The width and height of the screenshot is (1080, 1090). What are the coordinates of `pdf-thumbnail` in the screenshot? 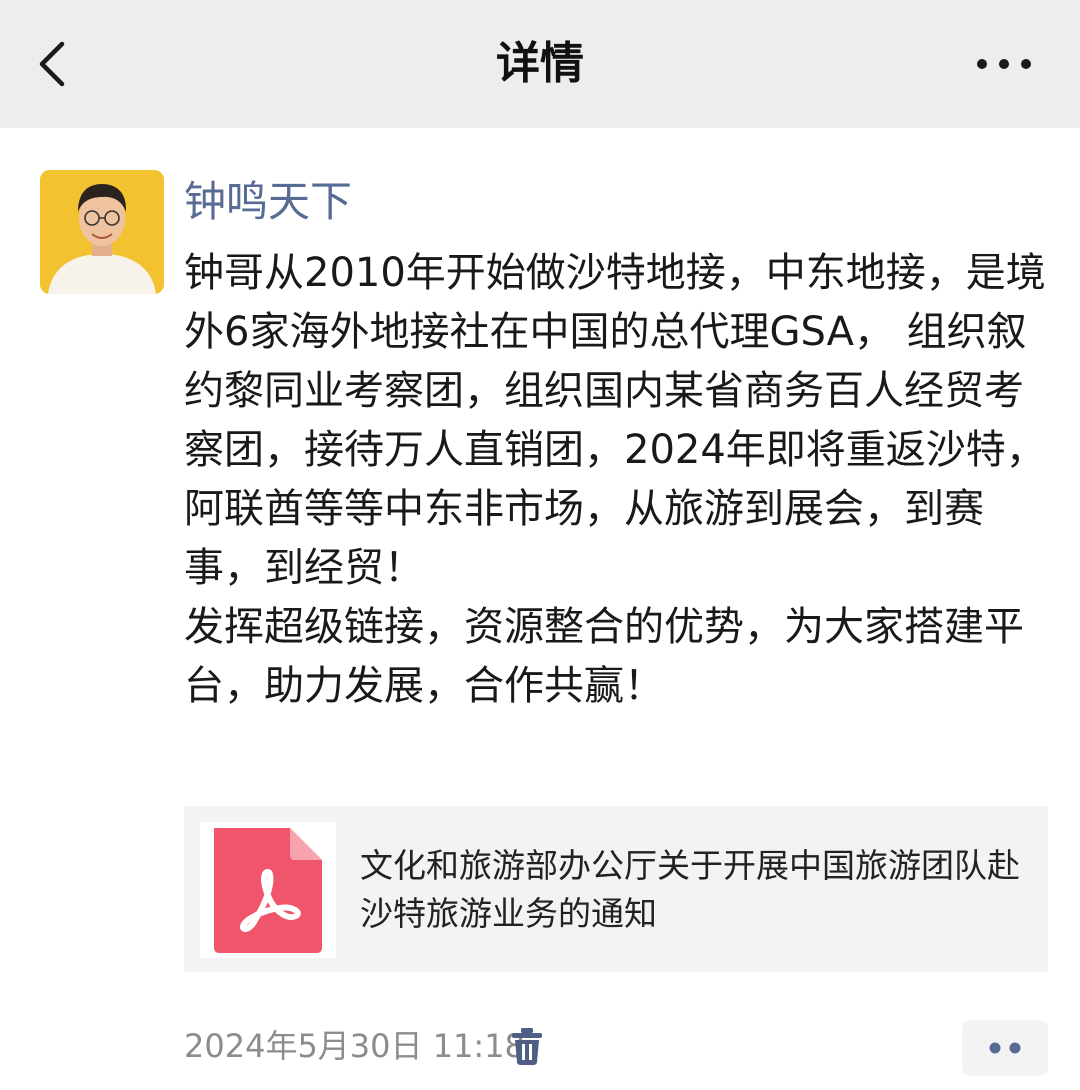 It's located at (268, 890).